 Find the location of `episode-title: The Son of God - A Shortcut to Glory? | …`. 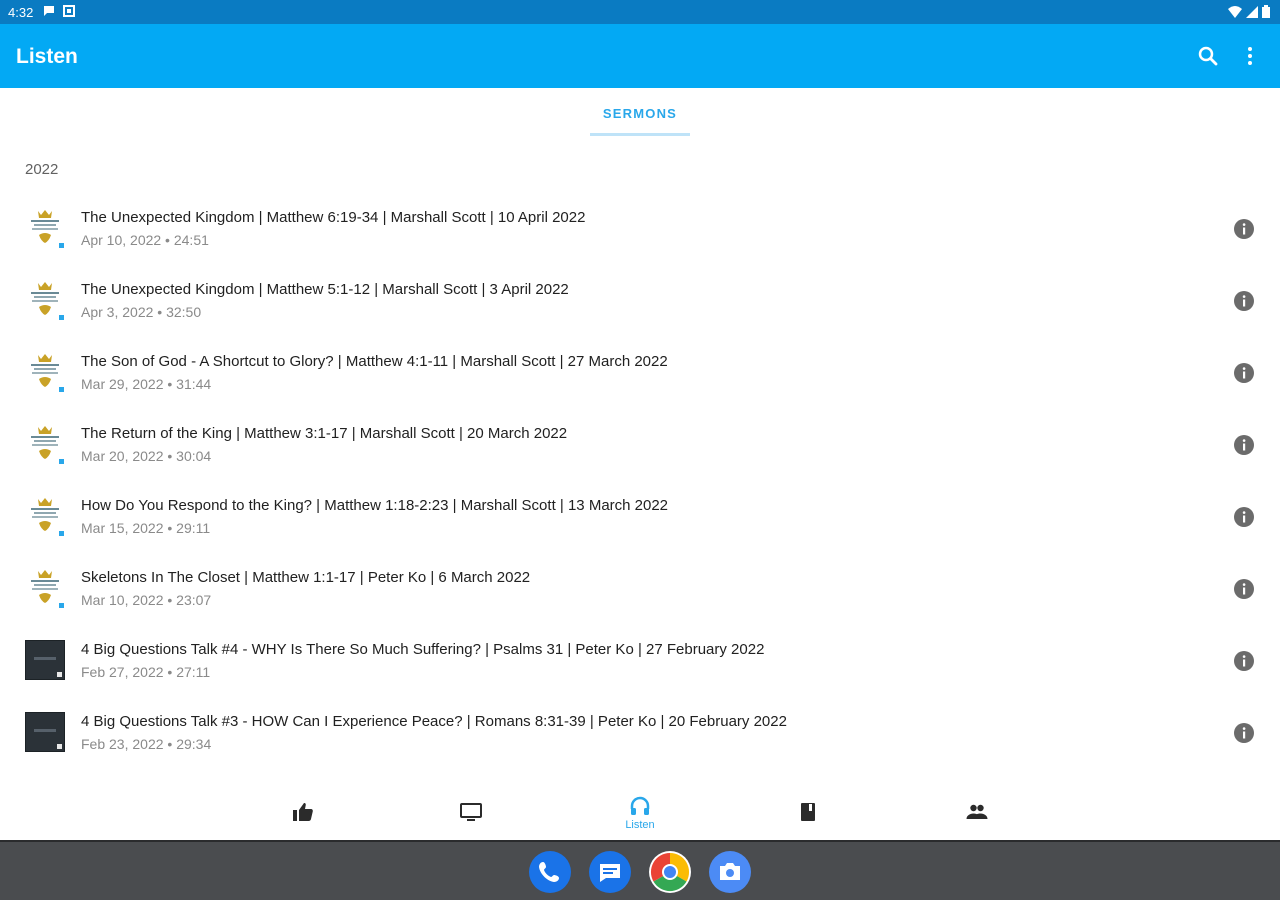

episode-title: The Son of God - A Shortcut to Glory? | … is located at coordinates (374, 361).